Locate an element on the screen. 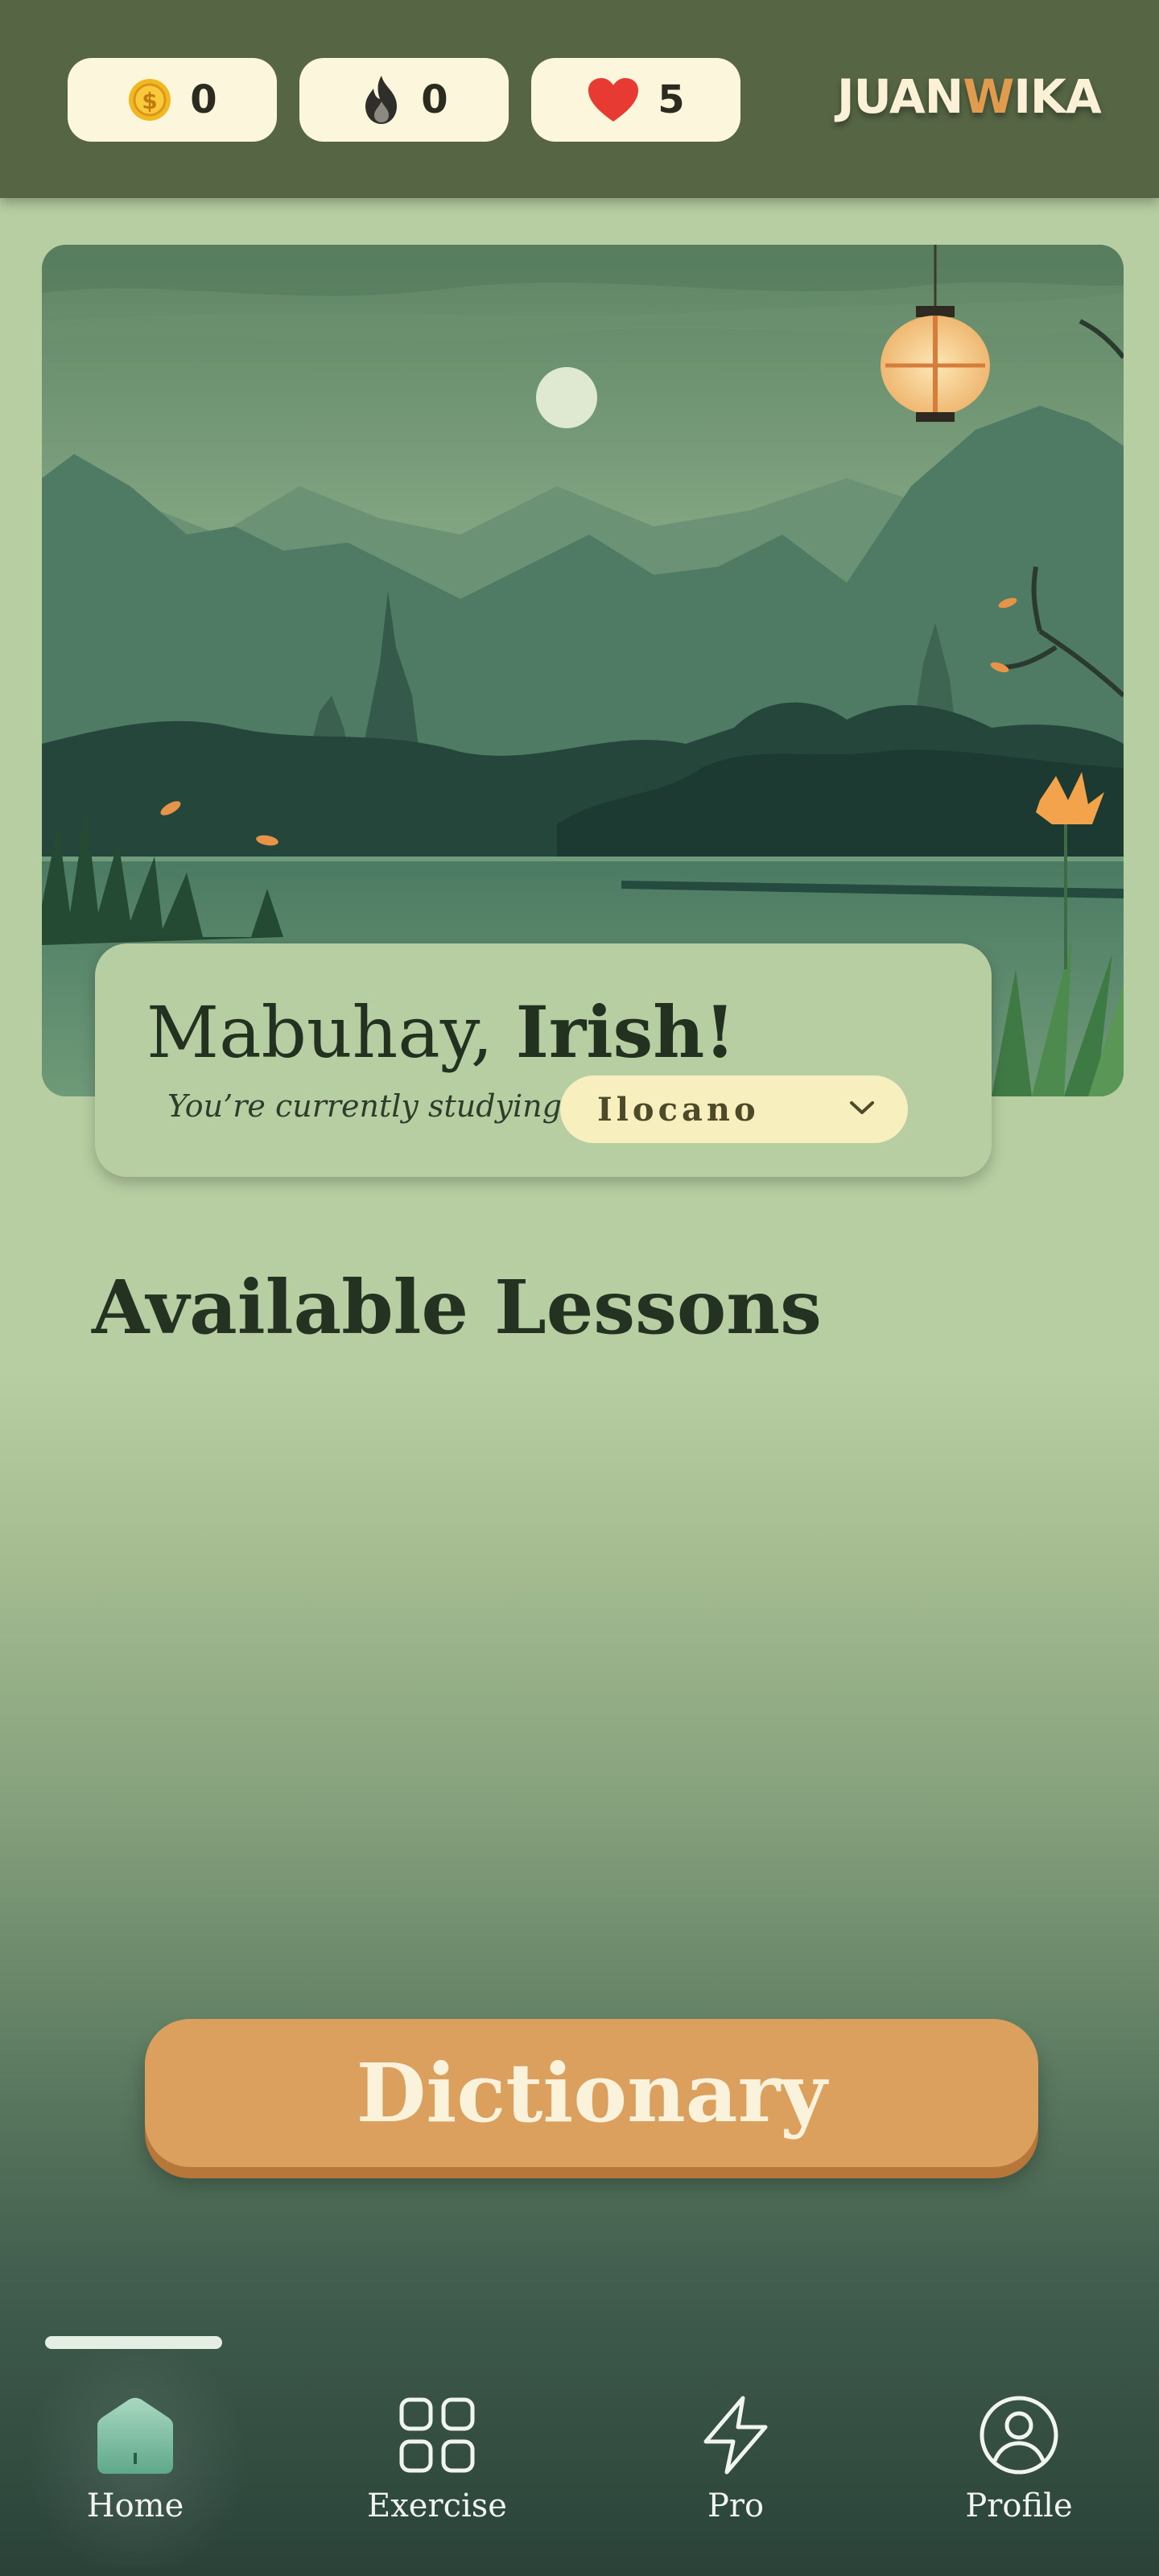  greeting-title: Mabuhay, Irish! is located at coordinates (441, 1032).